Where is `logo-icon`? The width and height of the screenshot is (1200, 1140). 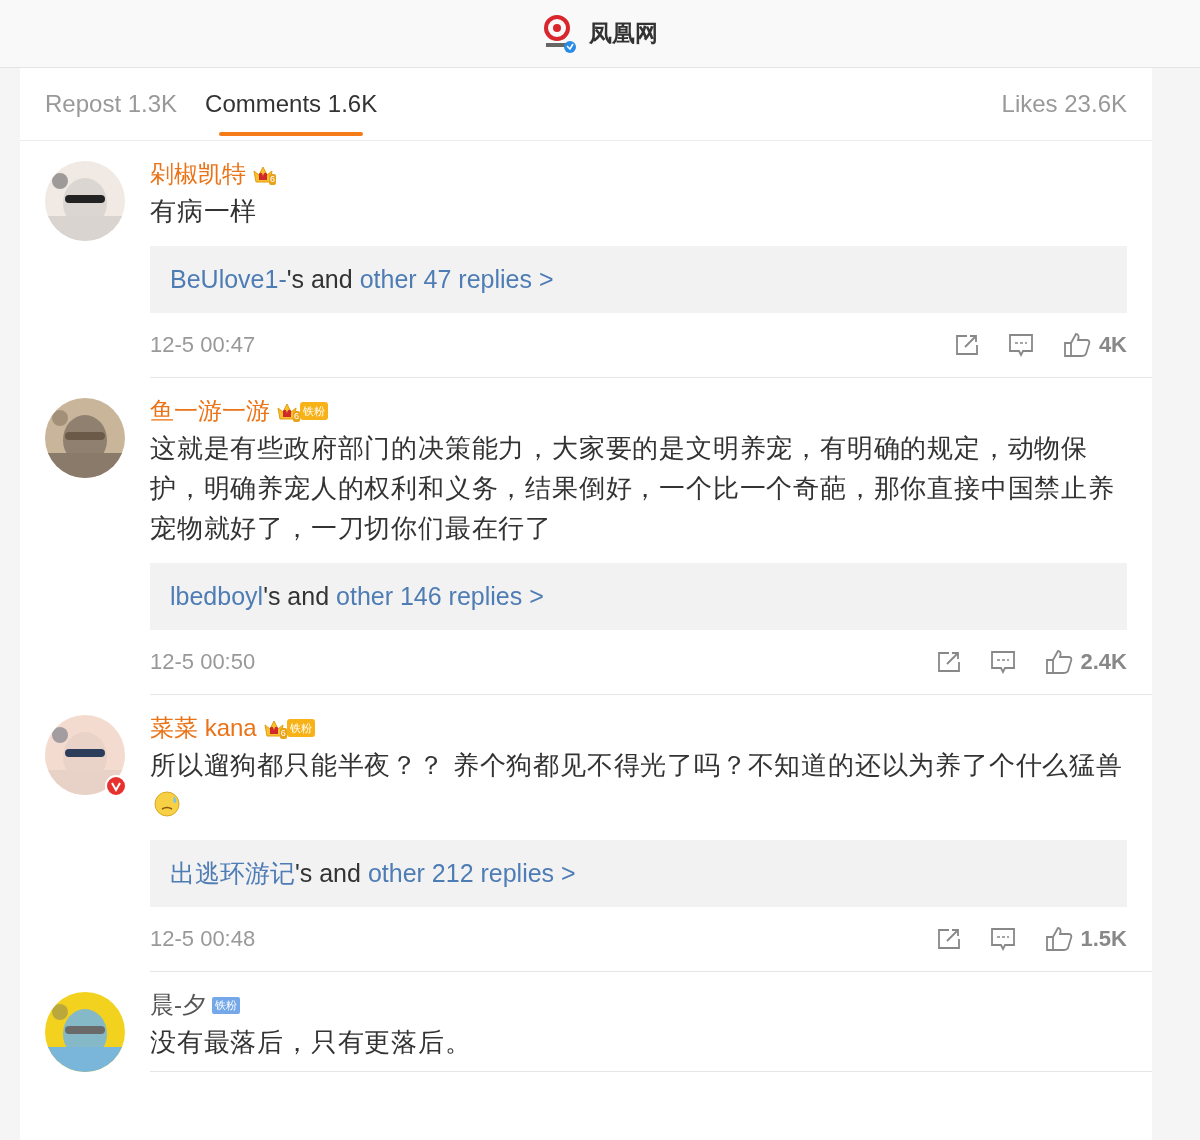 logo-icon is located at coordinates (559, 33).